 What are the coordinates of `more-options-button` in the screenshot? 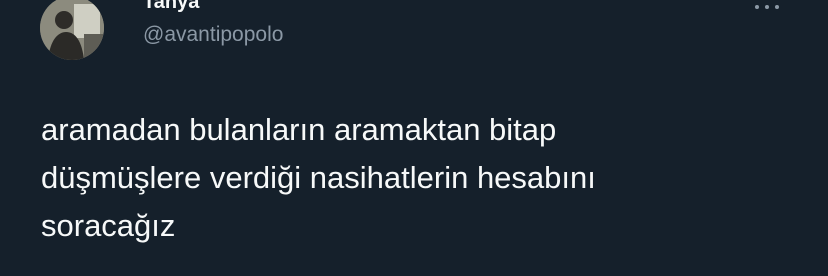 It's located at (775, 7).